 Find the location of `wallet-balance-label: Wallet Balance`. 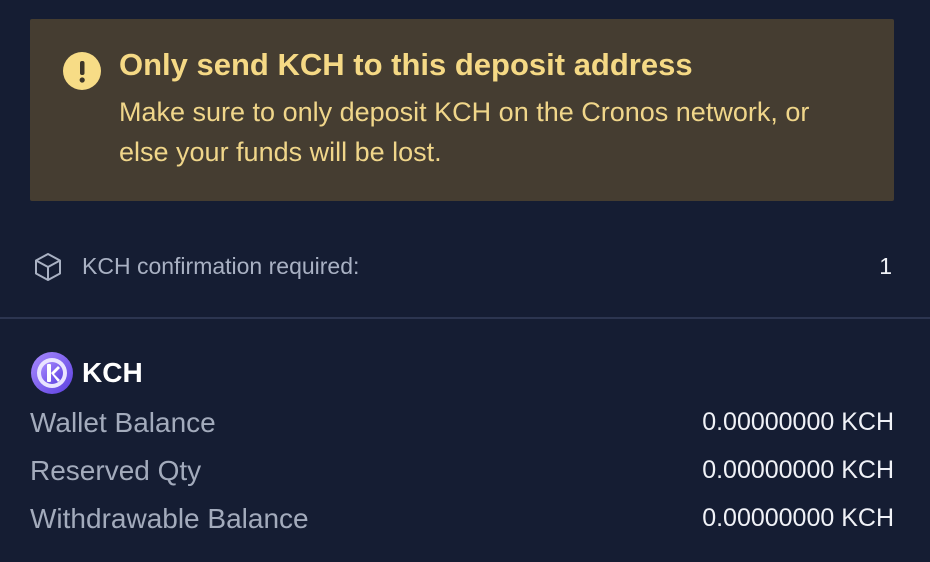

wallet-balance-label: Wallet Balance is located at coordinates (123, 422).